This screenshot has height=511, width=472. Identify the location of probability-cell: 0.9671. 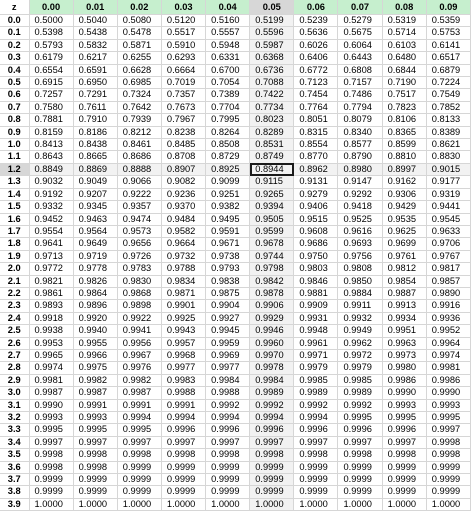
(228, 244).